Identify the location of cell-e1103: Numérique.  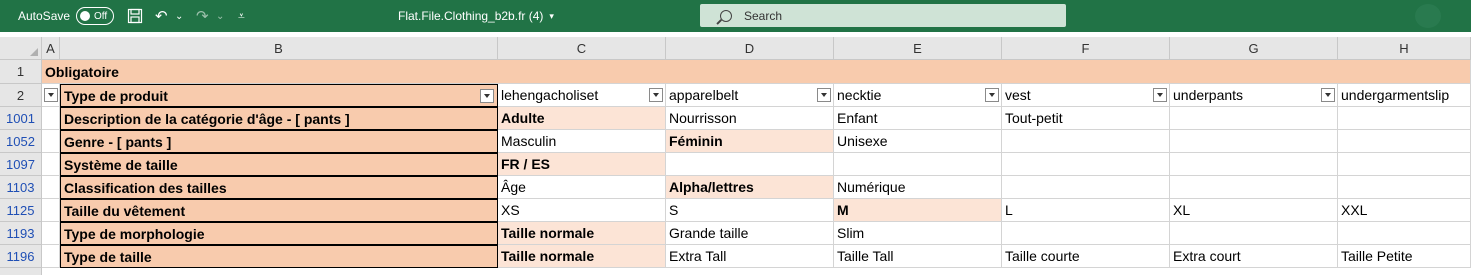
(918, 187).